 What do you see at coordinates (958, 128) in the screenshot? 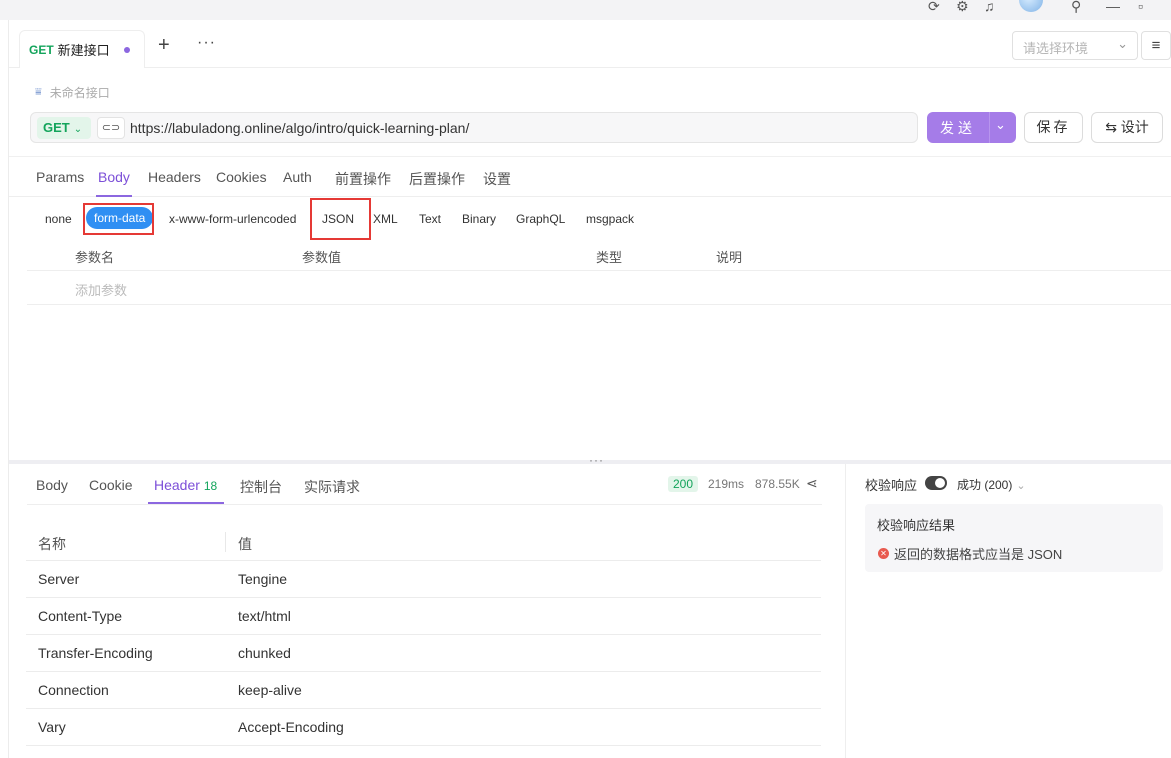
I see `send-label: 发送` at bounding box center [958, 128].